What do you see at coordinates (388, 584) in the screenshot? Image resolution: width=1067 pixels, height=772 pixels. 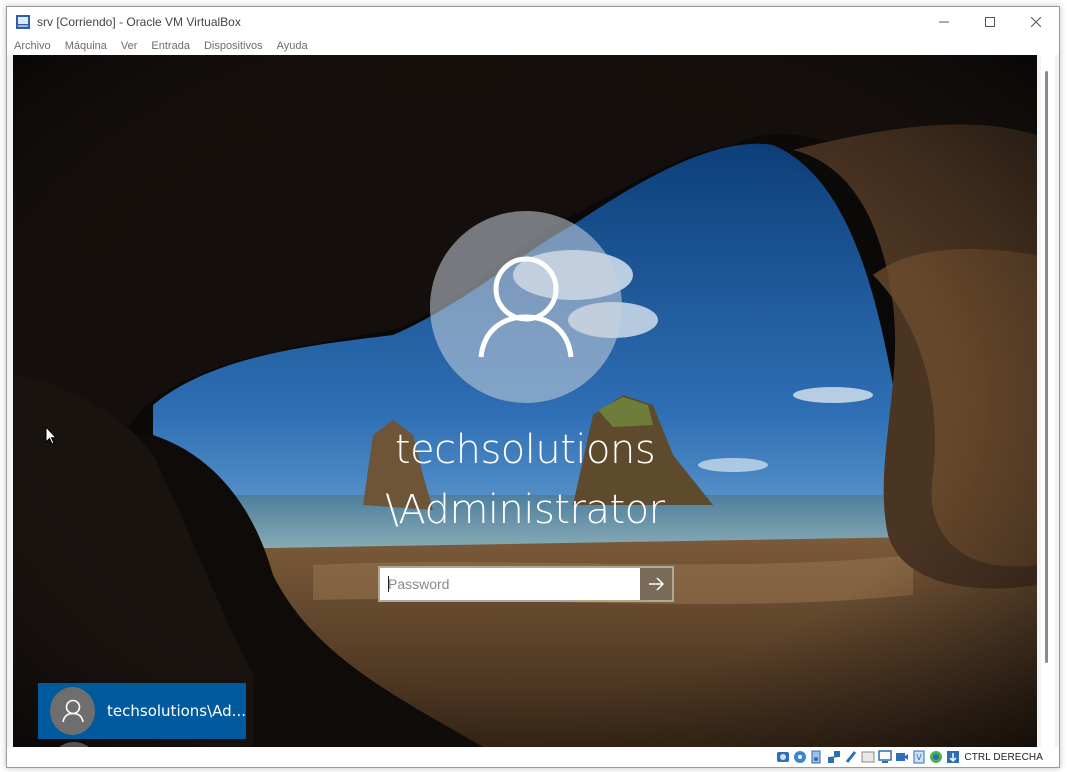 I see `text-caret` at bounding box center [388, 584].